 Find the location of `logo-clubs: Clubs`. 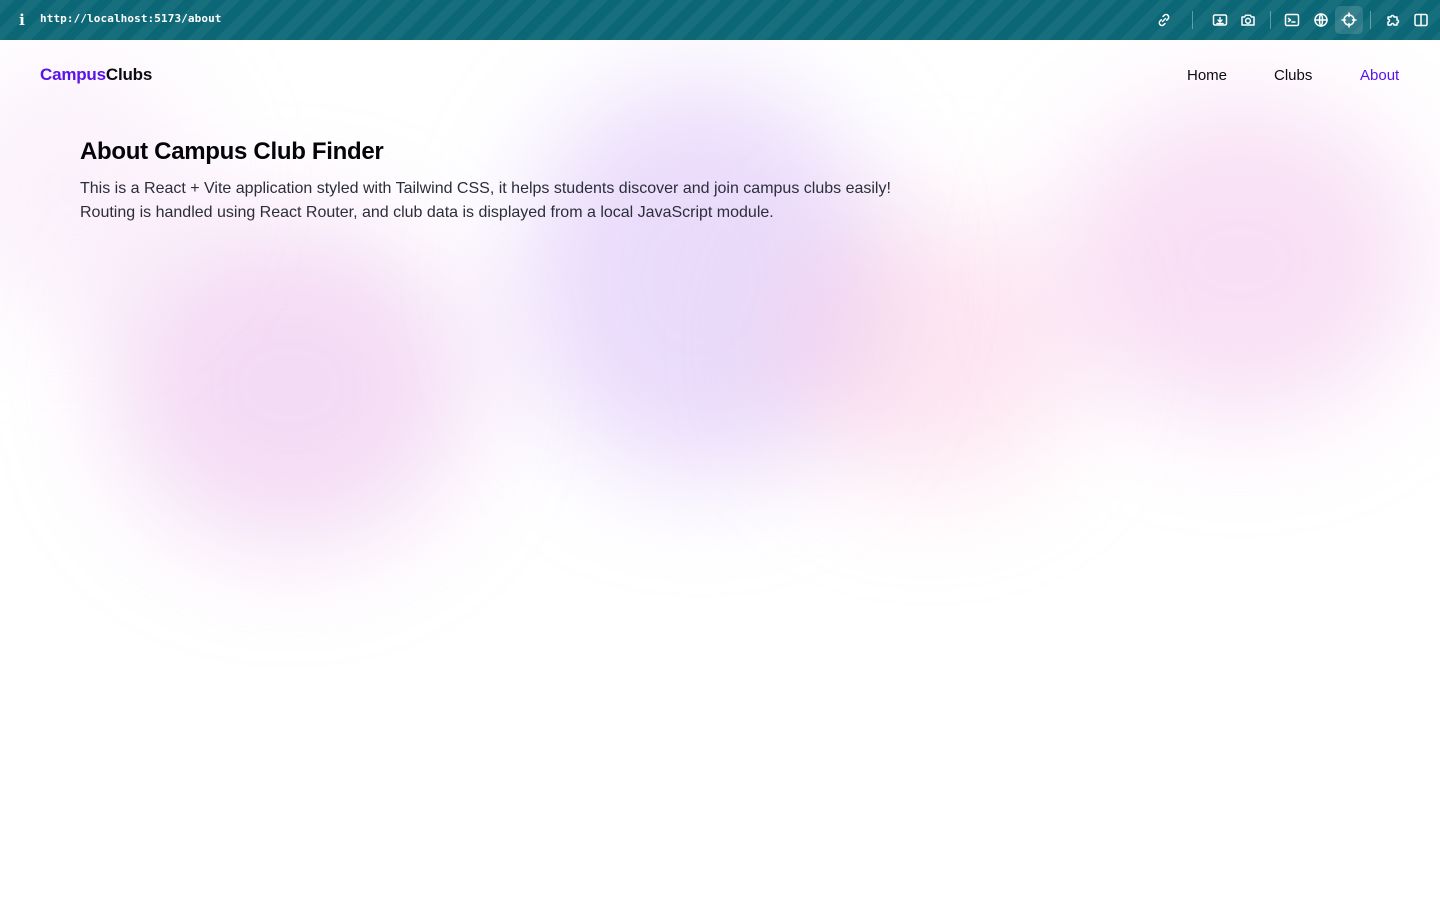

logo-clubs: Clubs is located at coordinates (129, 74).